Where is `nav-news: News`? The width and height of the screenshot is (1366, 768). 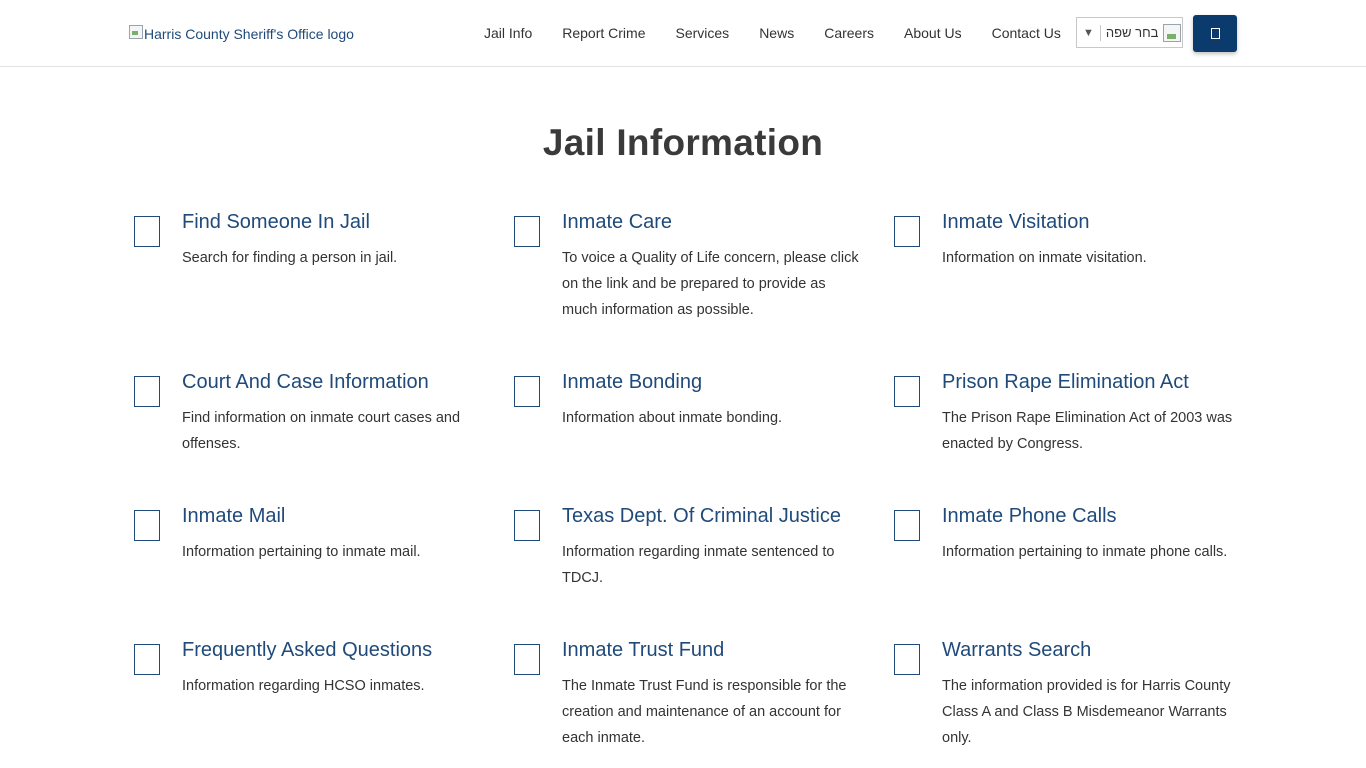
nav-news: News is located at coordinates (776, 33).